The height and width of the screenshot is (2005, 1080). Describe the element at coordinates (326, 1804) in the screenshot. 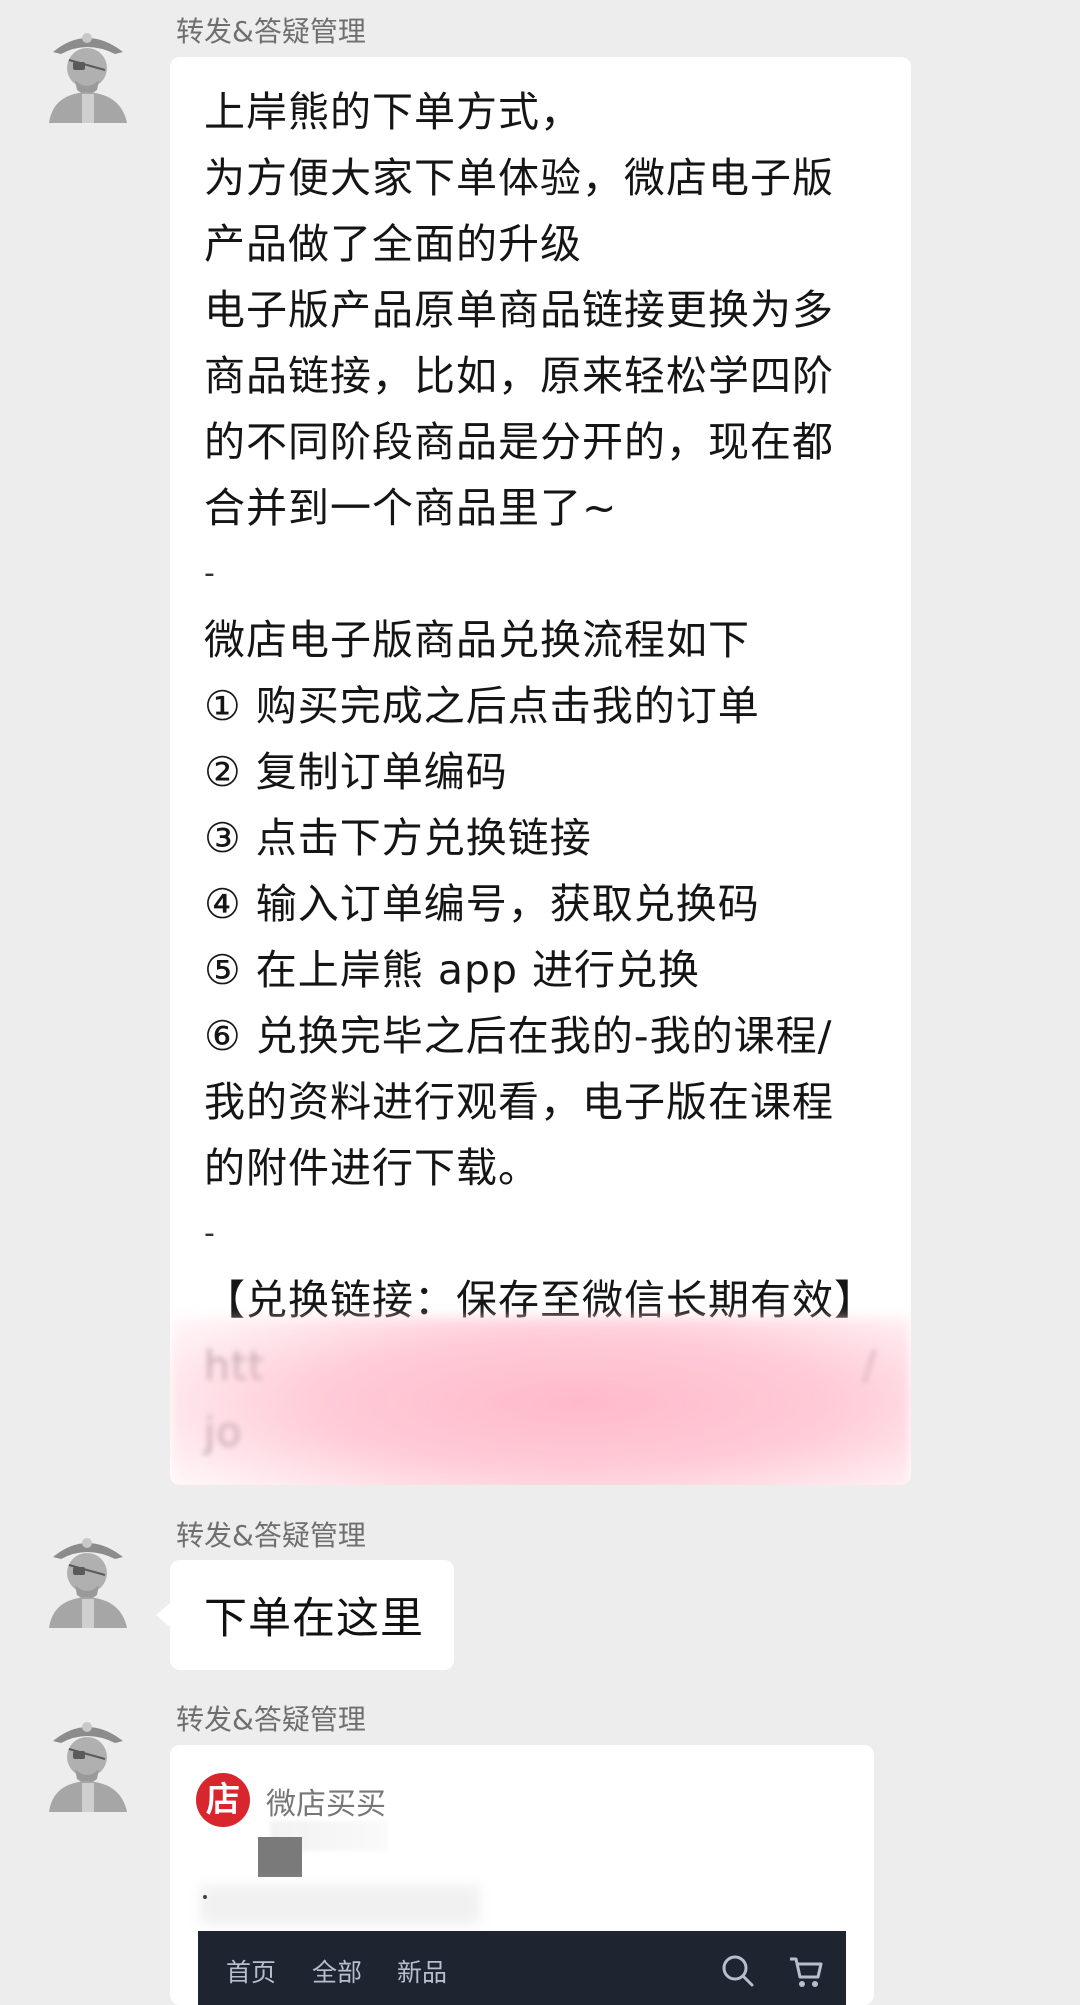

I see `shop-name: 微店买买` at that location.